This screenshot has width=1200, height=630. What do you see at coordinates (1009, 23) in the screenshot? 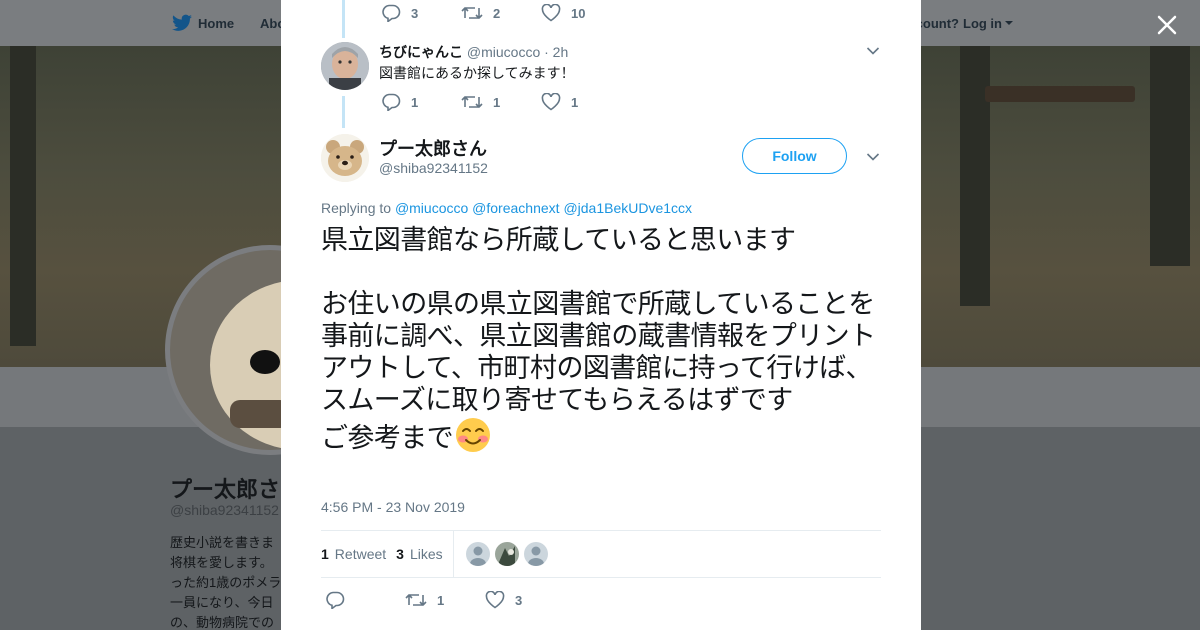
I see `caret-down-icon` at bounding box center [1009, 23].